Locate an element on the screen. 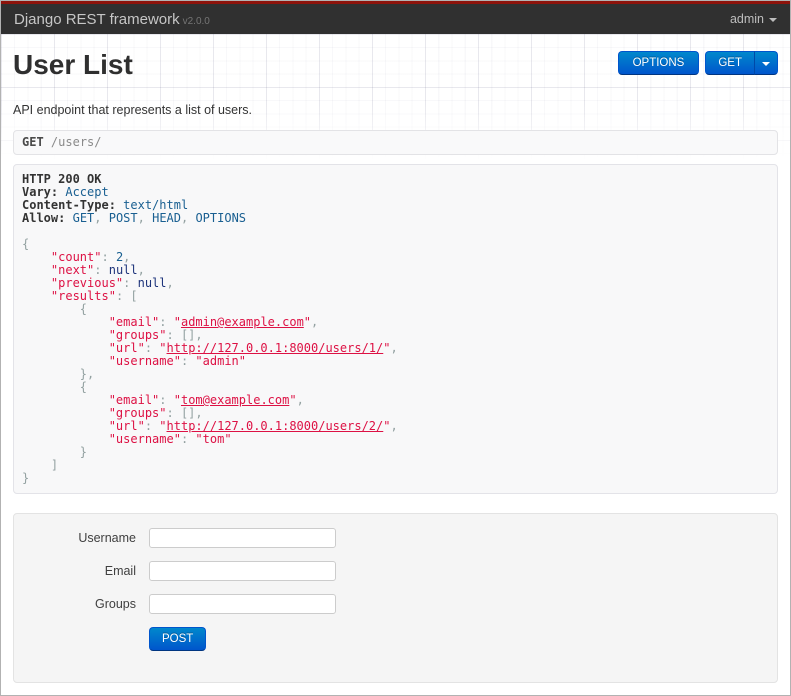 This screenshot has width=791, height=696. post-form-rows: Username Email Groups is located at coordinates (395, 571).